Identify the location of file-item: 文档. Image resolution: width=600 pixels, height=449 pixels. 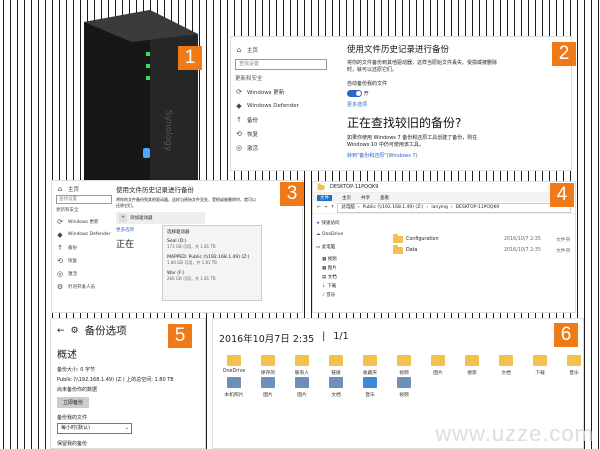
(336, 387).